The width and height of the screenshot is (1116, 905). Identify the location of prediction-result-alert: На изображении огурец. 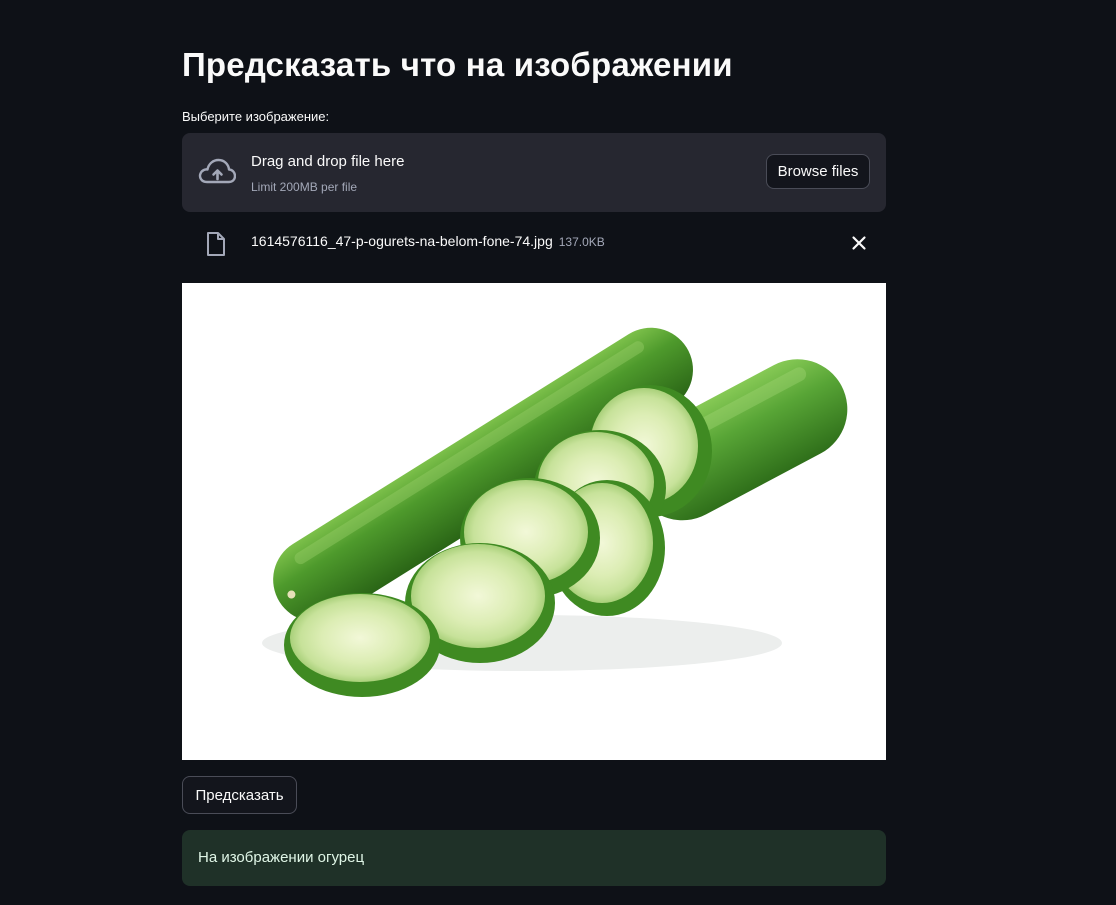
(534, 858).